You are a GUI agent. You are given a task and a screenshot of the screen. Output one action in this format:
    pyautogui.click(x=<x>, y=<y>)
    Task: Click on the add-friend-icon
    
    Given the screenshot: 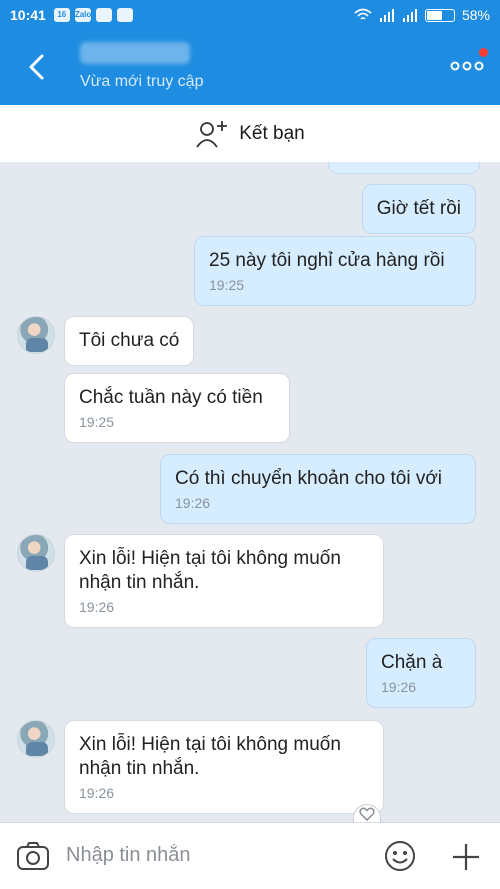 What is the action you would take?
    pyautogui.click(x=212, y=134)
    